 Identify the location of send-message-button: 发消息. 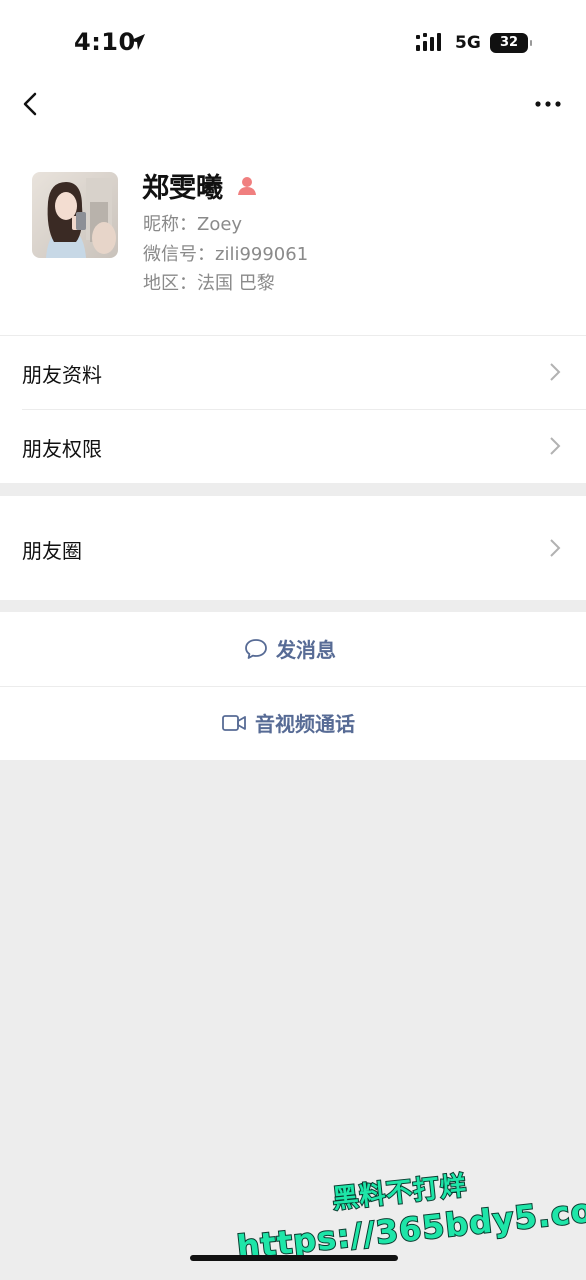
(293, 649).